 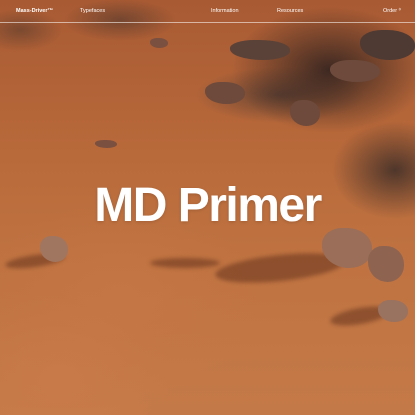 I want to click on brand-logo-link: Mass-Driver™, so click(x=34, y=11).